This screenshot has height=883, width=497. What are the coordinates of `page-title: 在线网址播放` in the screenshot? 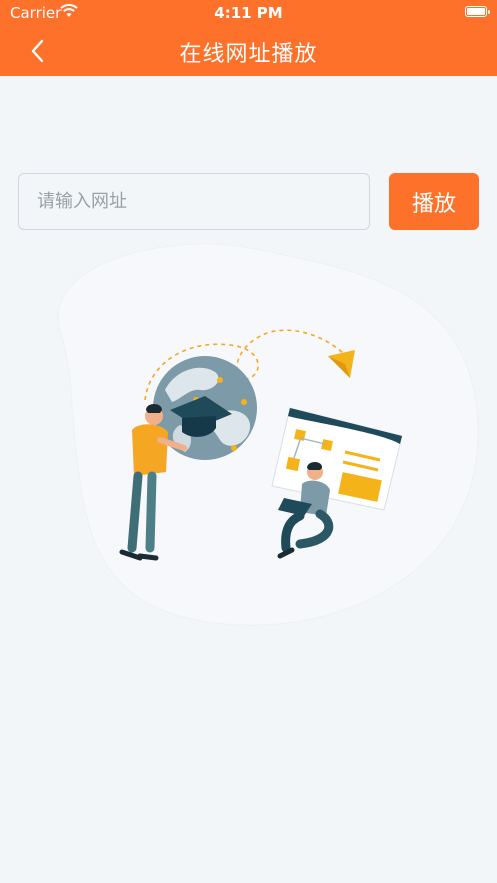 It's located at (248, 54).